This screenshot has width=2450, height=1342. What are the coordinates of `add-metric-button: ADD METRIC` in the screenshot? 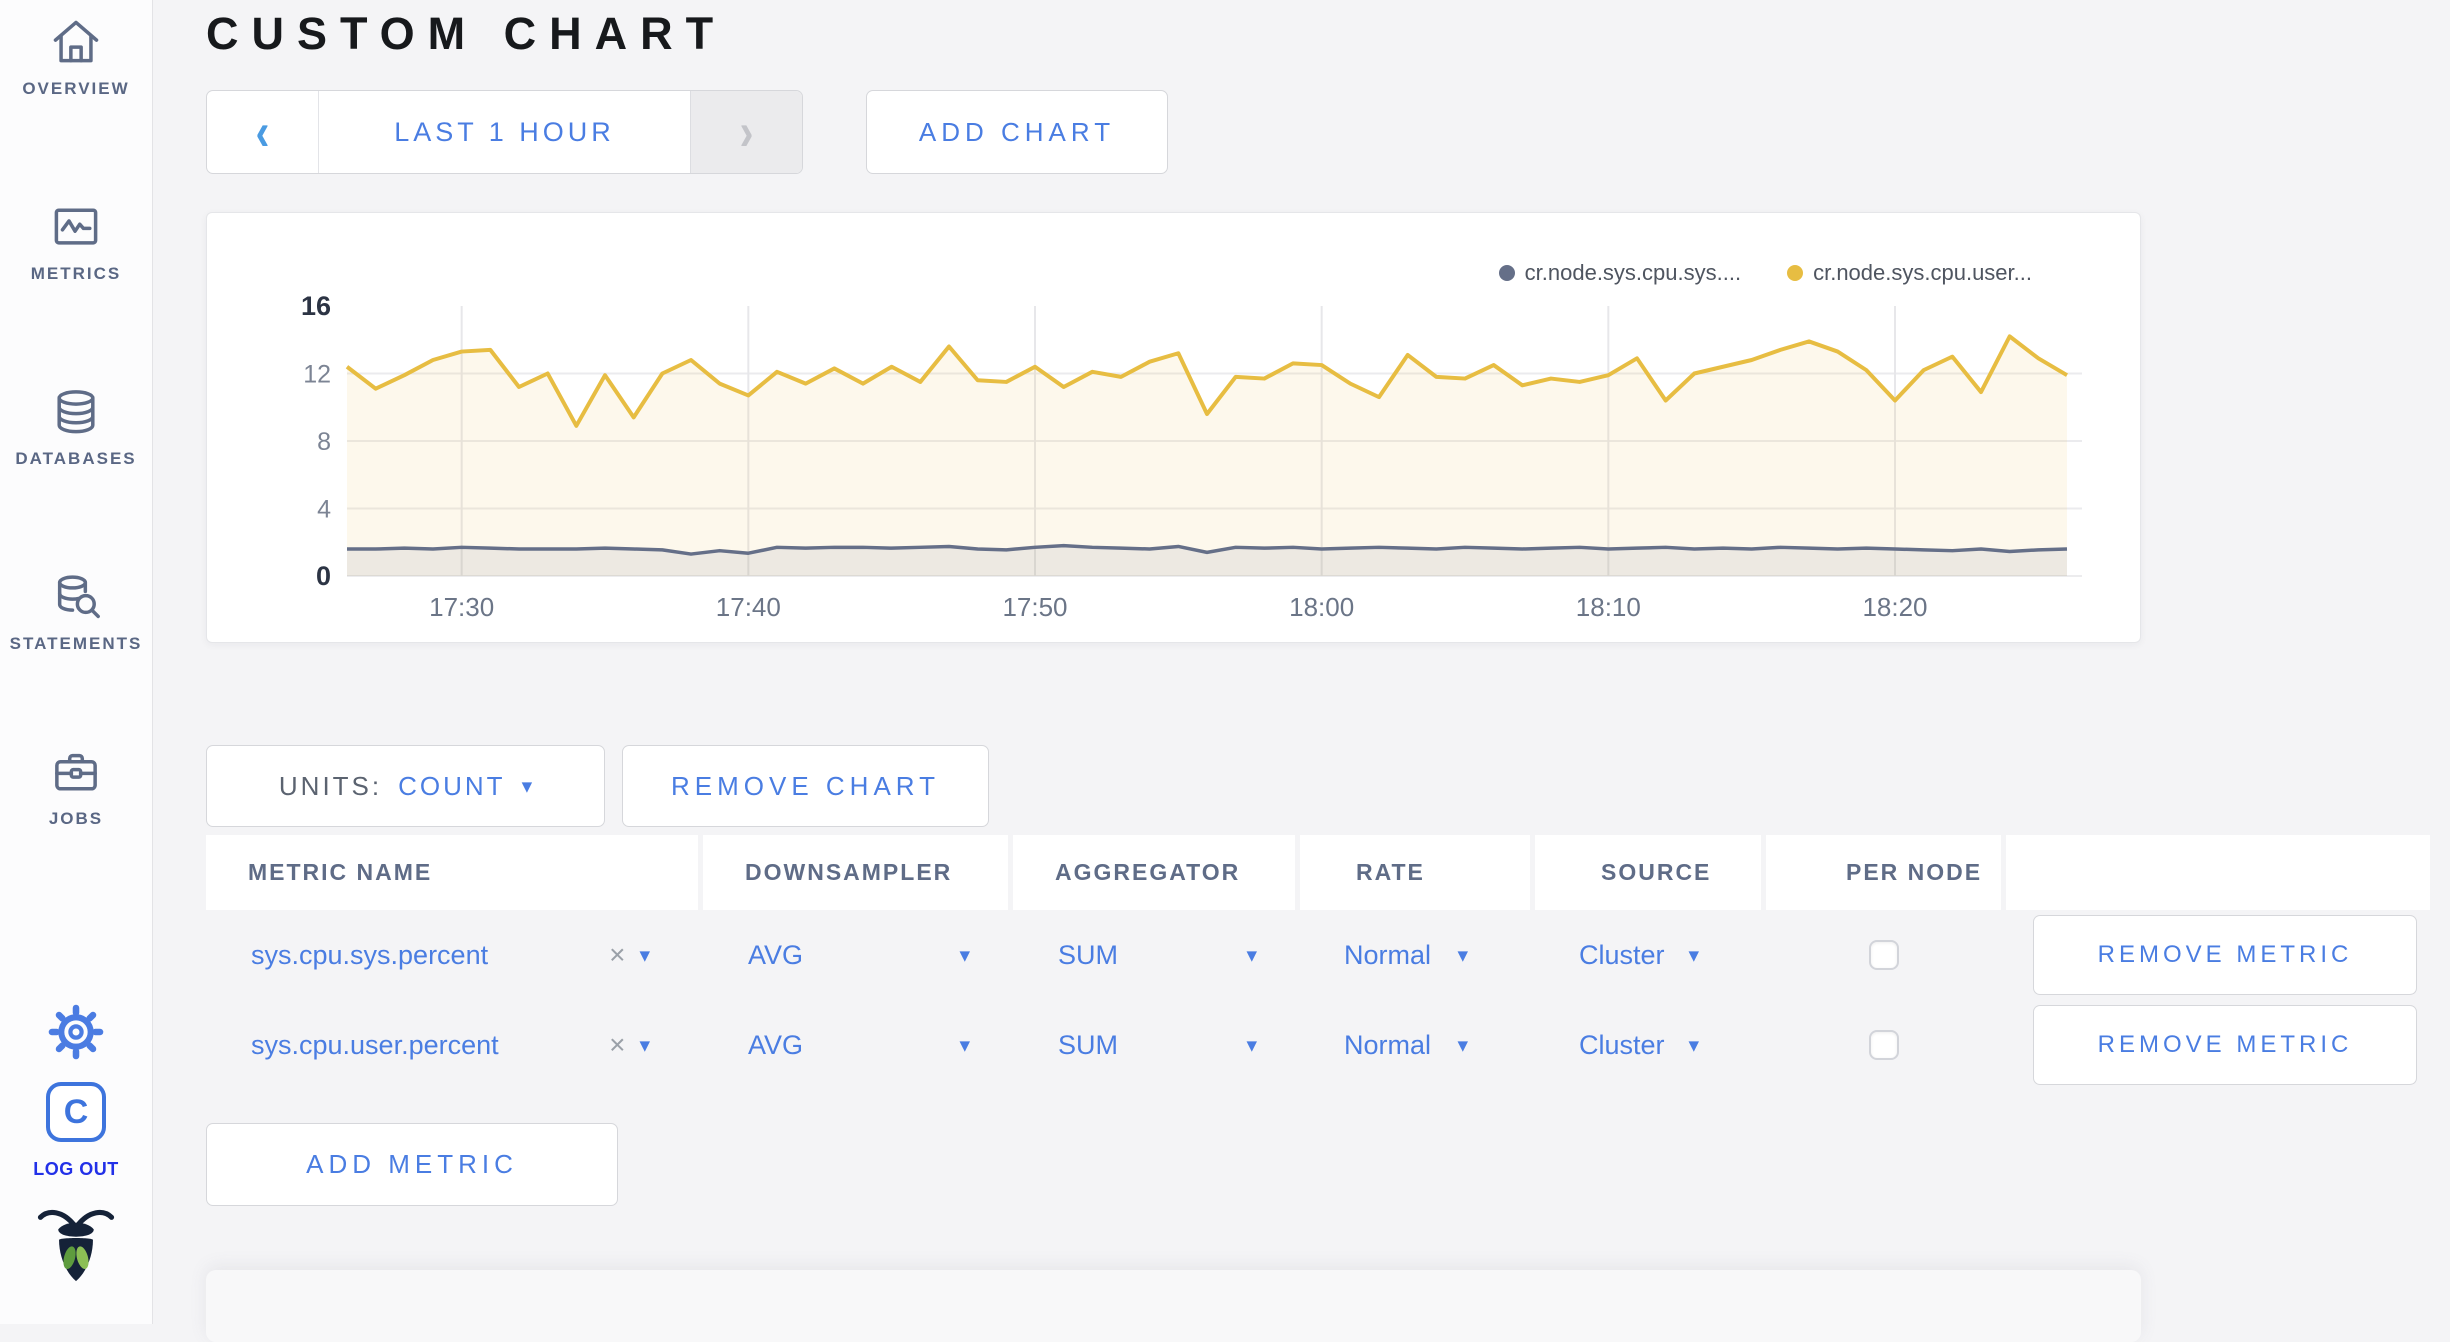 It's located at (412, 1164).